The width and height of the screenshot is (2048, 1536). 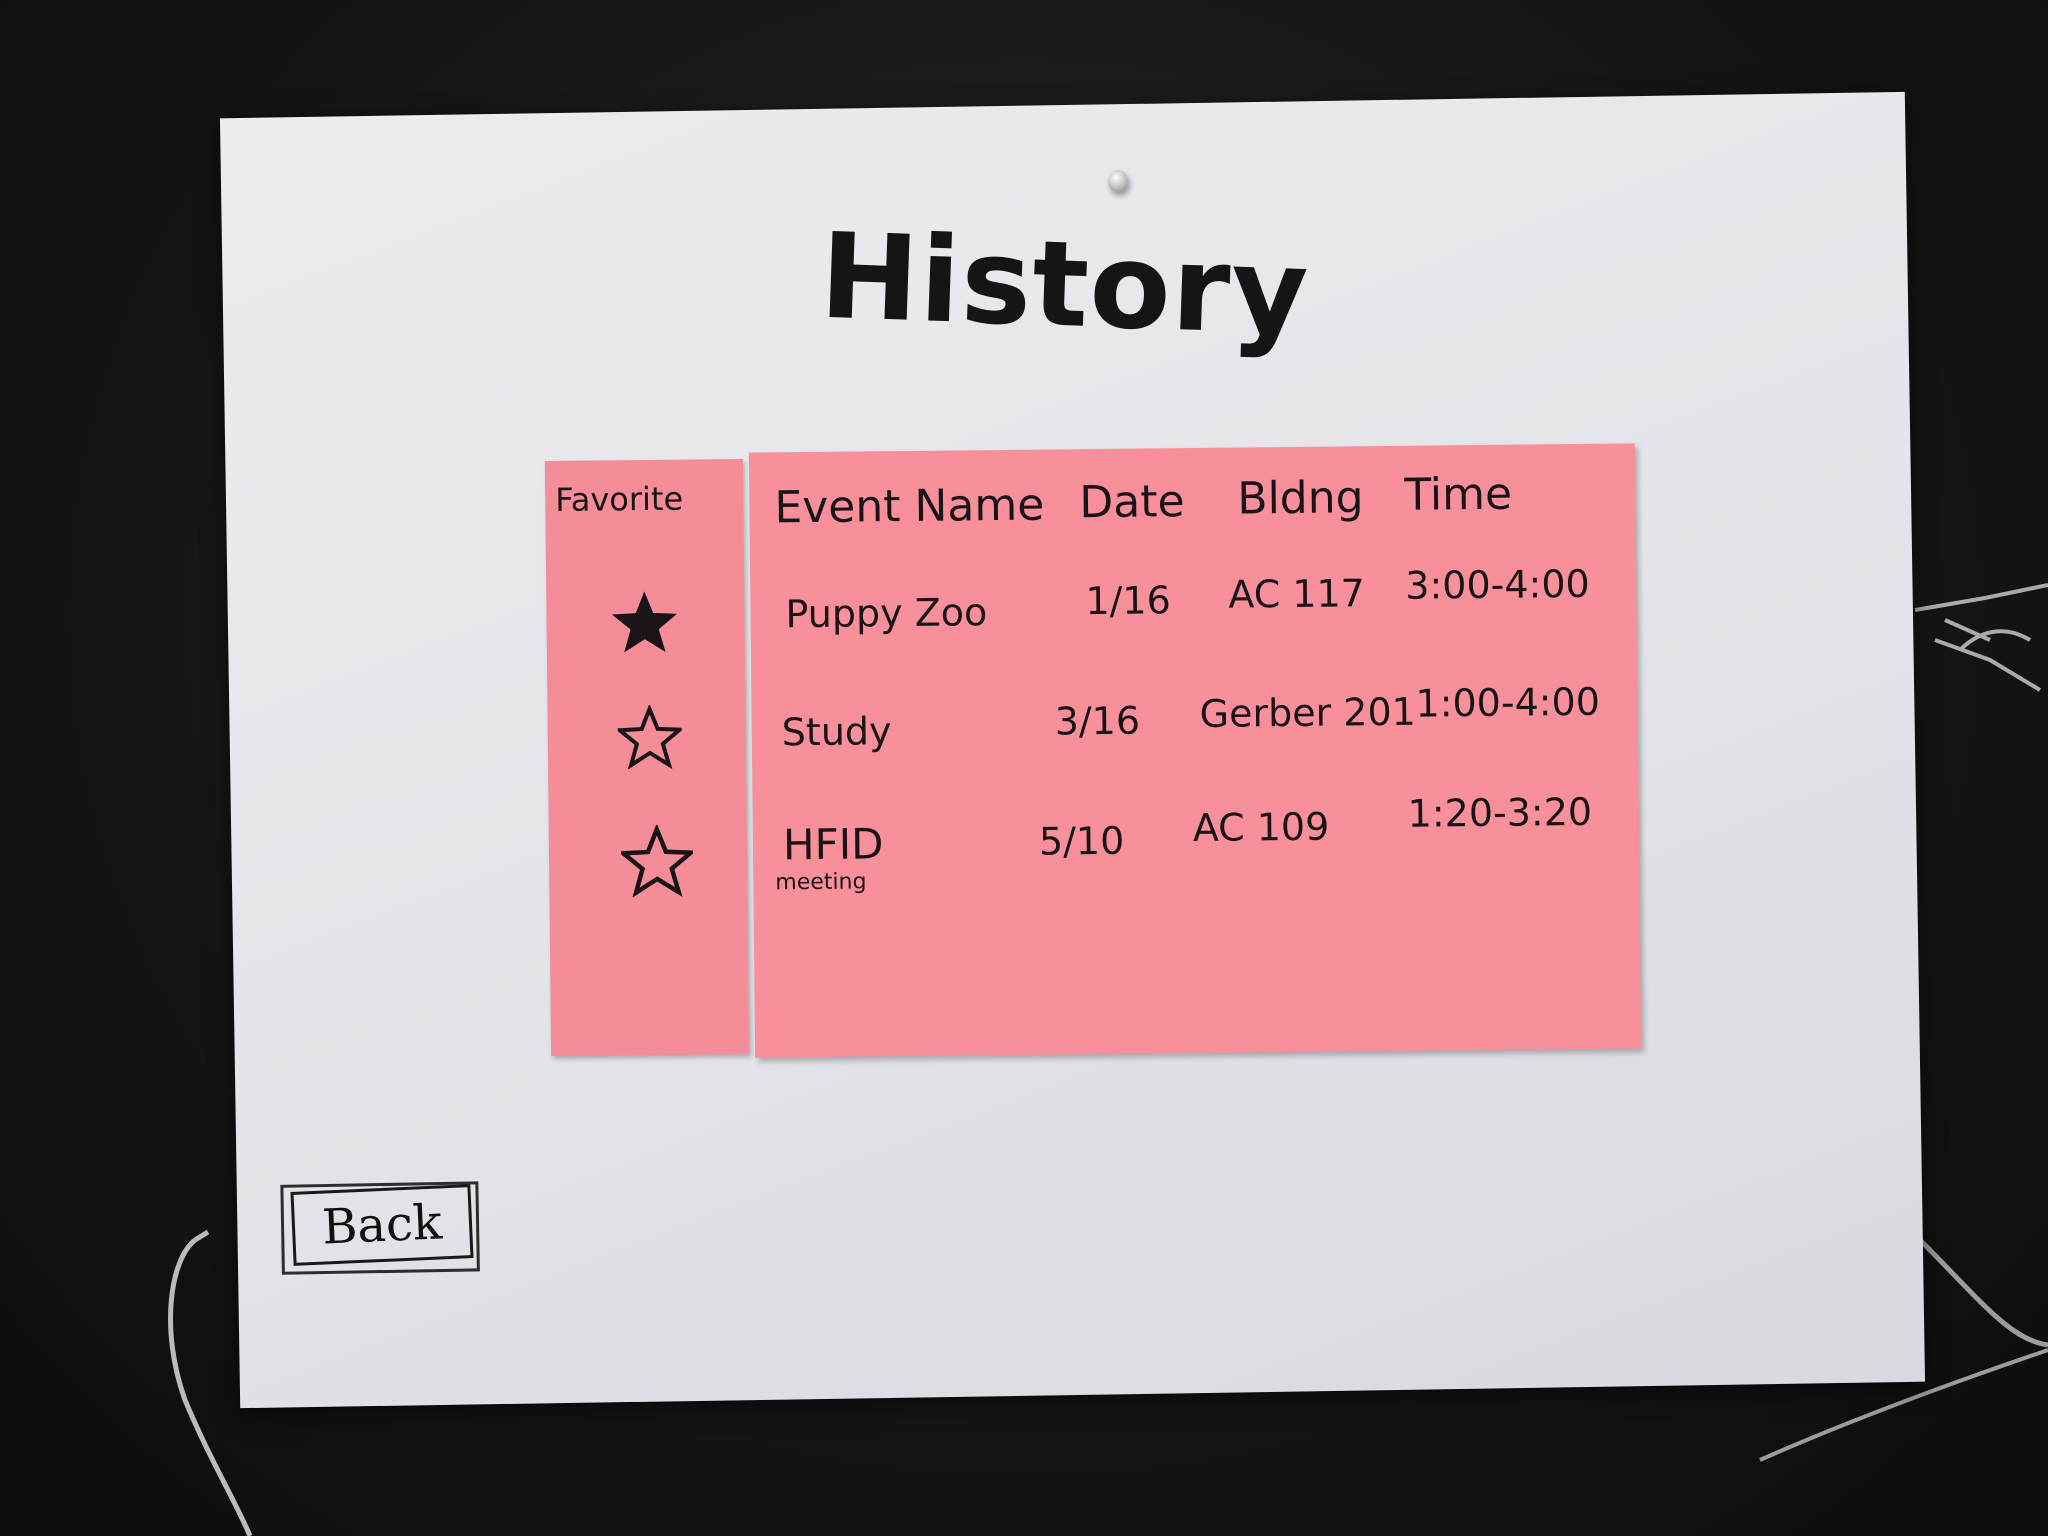 What do you see at coordinates (1497, 584) in the screenshot?
I see `time-cell: 3:00-4:00` at bounding box center [1497, 584].